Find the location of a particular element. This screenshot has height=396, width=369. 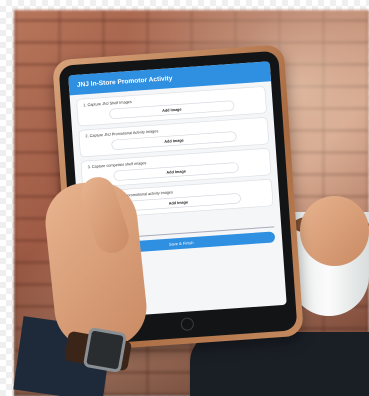

right-hand is located at coordinates (334, 231).